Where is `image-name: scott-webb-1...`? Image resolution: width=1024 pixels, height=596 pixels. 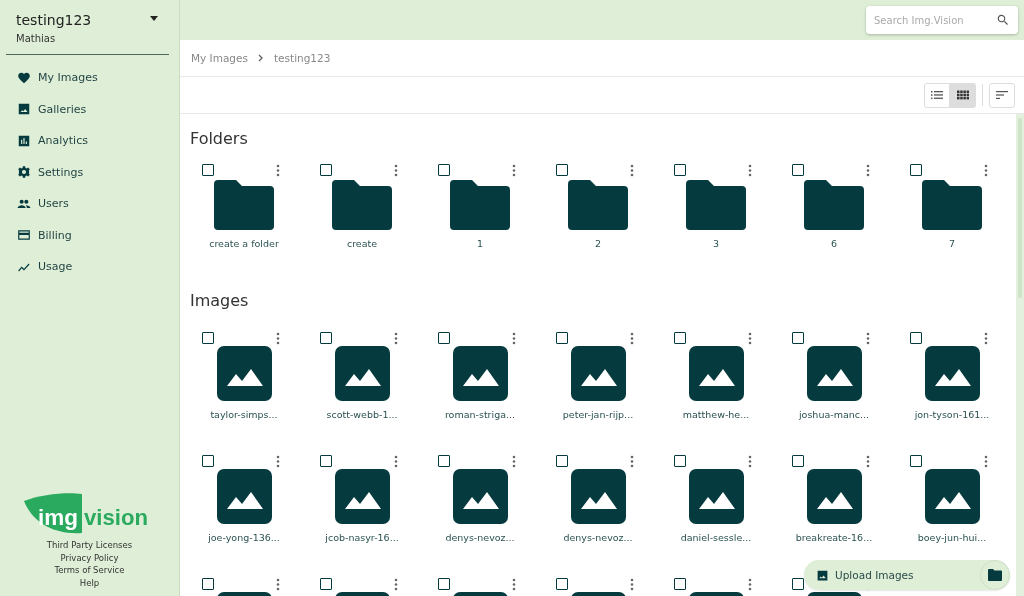 image-name: scott-webb-1... is located at coordinates (362, 414).